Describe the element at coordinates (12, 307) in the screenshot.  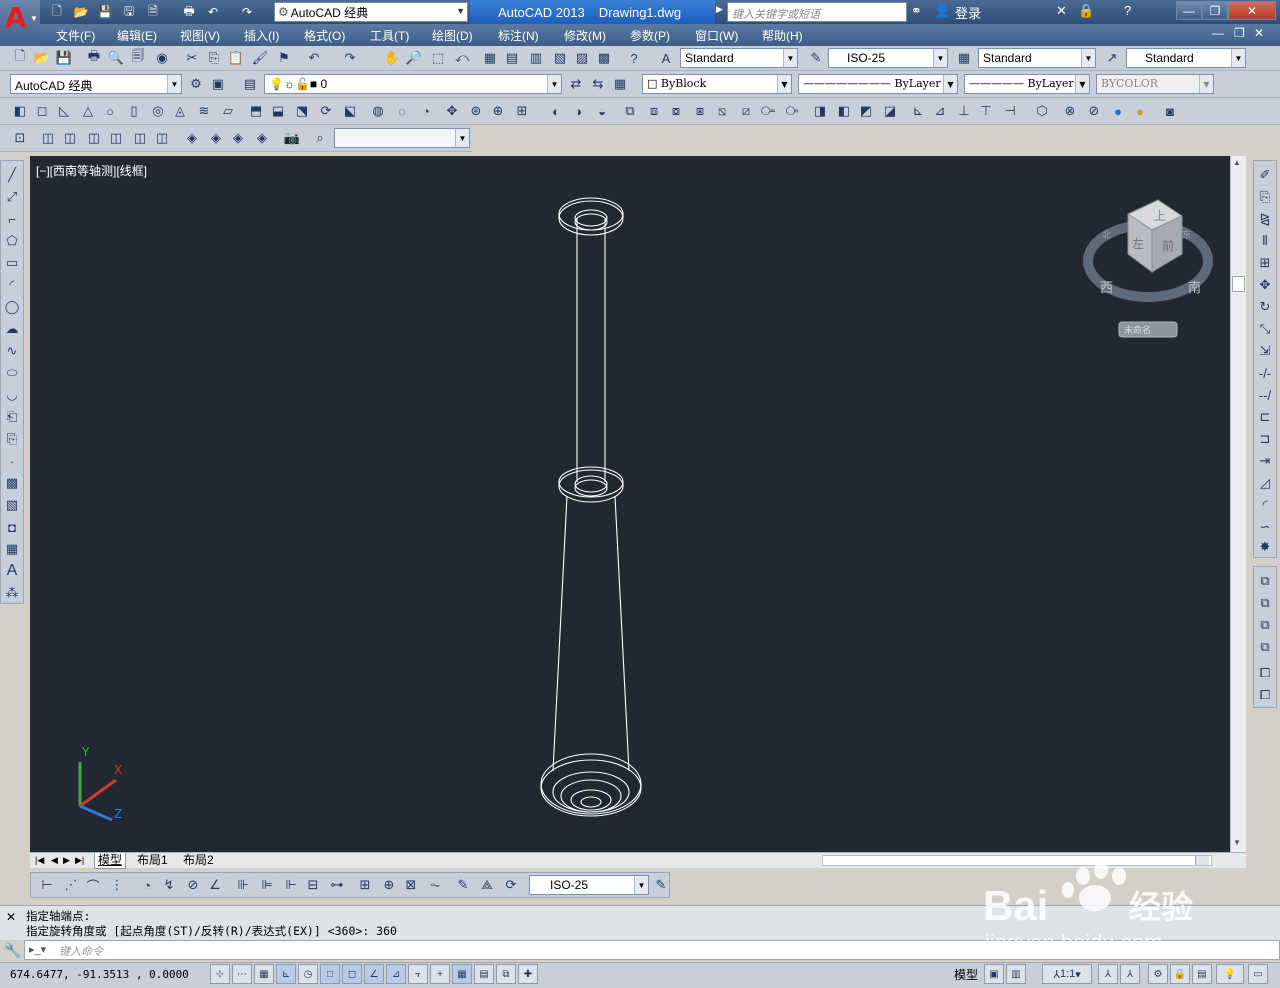
I see `circle-icon: ◯` at that location.